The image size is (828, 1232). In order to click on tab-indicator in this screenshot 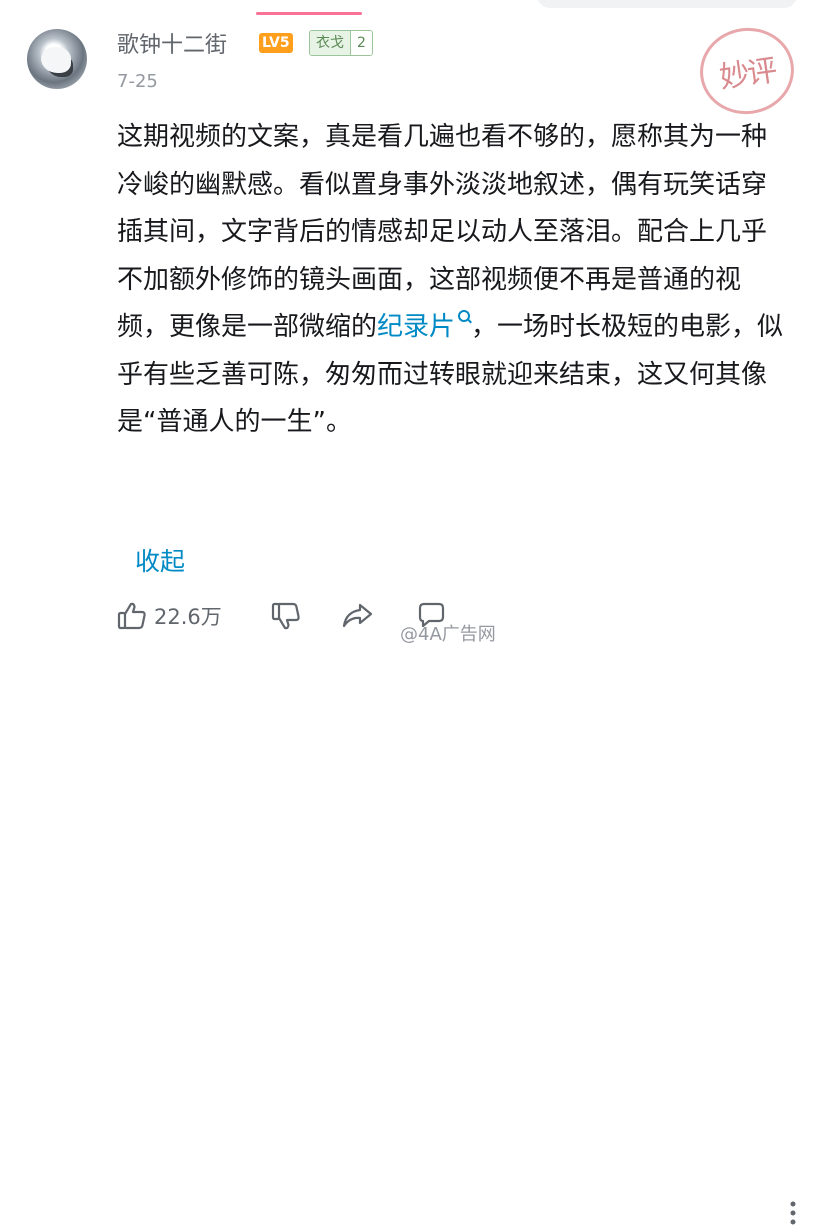, I will do `click(309, 13)`.